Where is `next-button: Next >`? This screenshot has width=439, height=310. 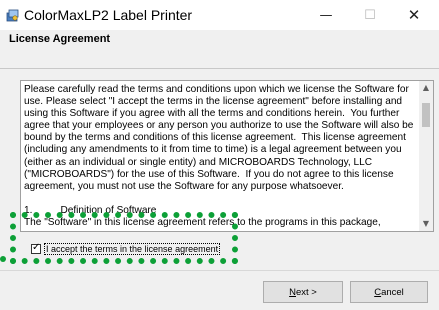 next-button: Next > is located at coordinates (303, 292).